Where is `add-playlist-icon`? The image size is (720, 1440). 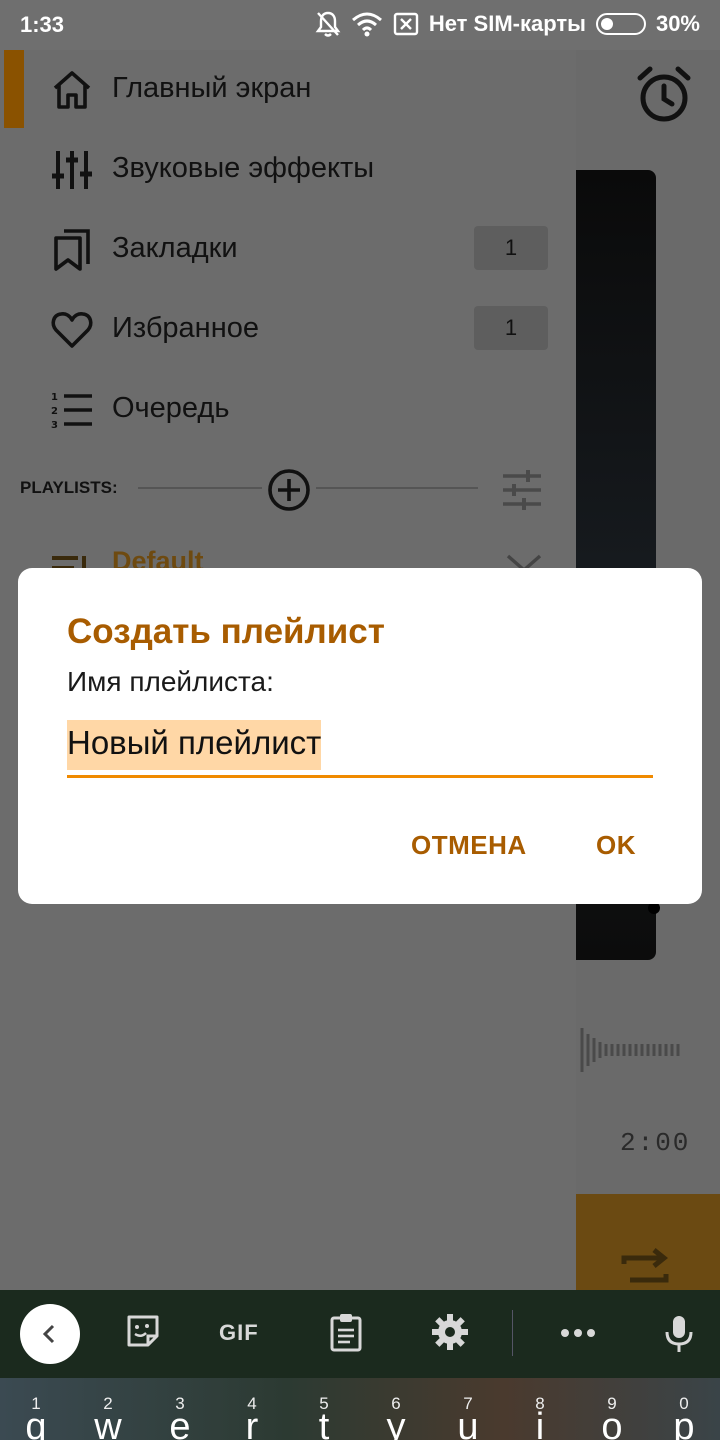
add-playlist-icon is located at coordinates (289, 490).